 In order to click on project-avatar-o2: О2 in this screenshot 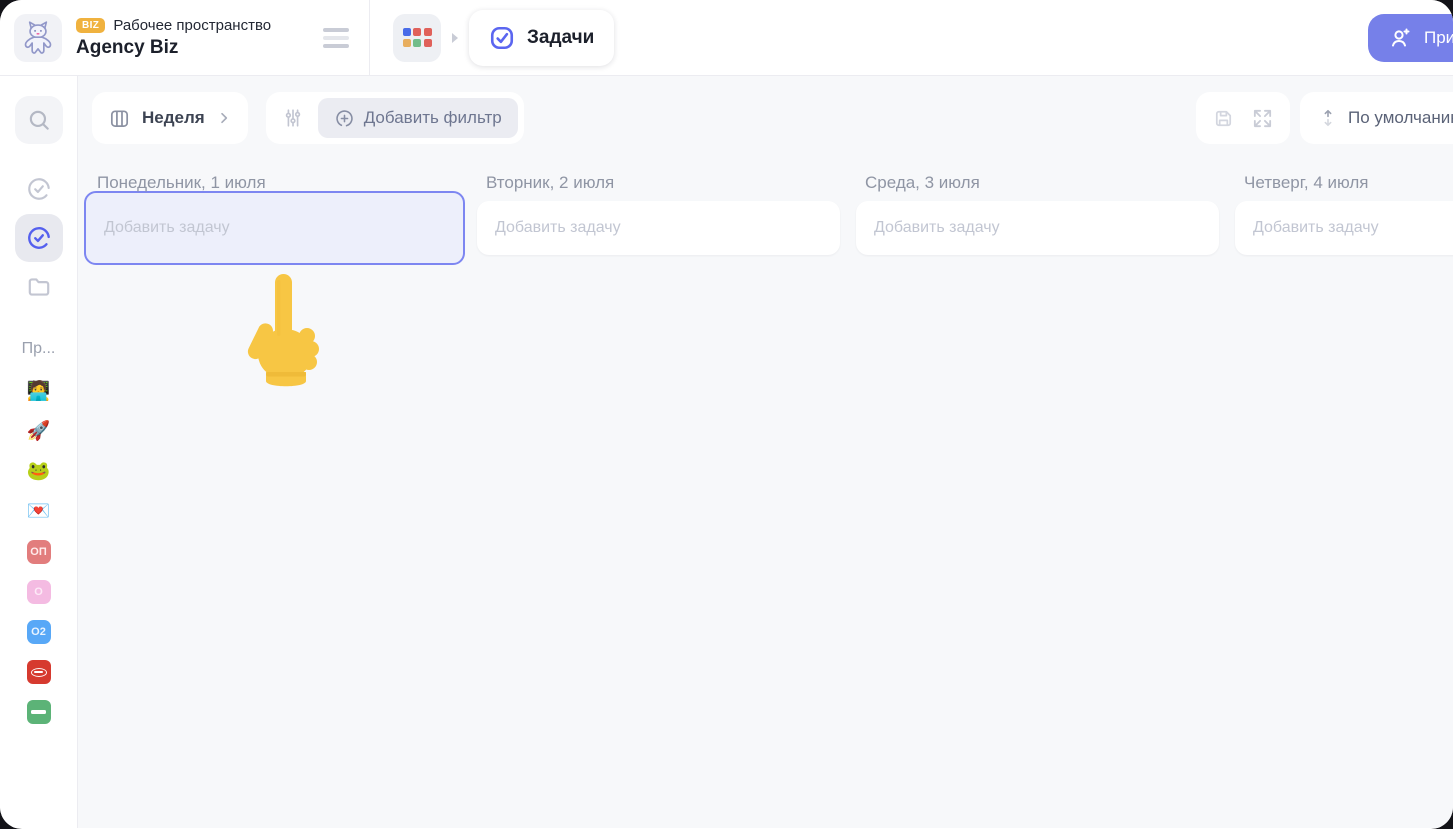, I will do `click(38, 632)`.